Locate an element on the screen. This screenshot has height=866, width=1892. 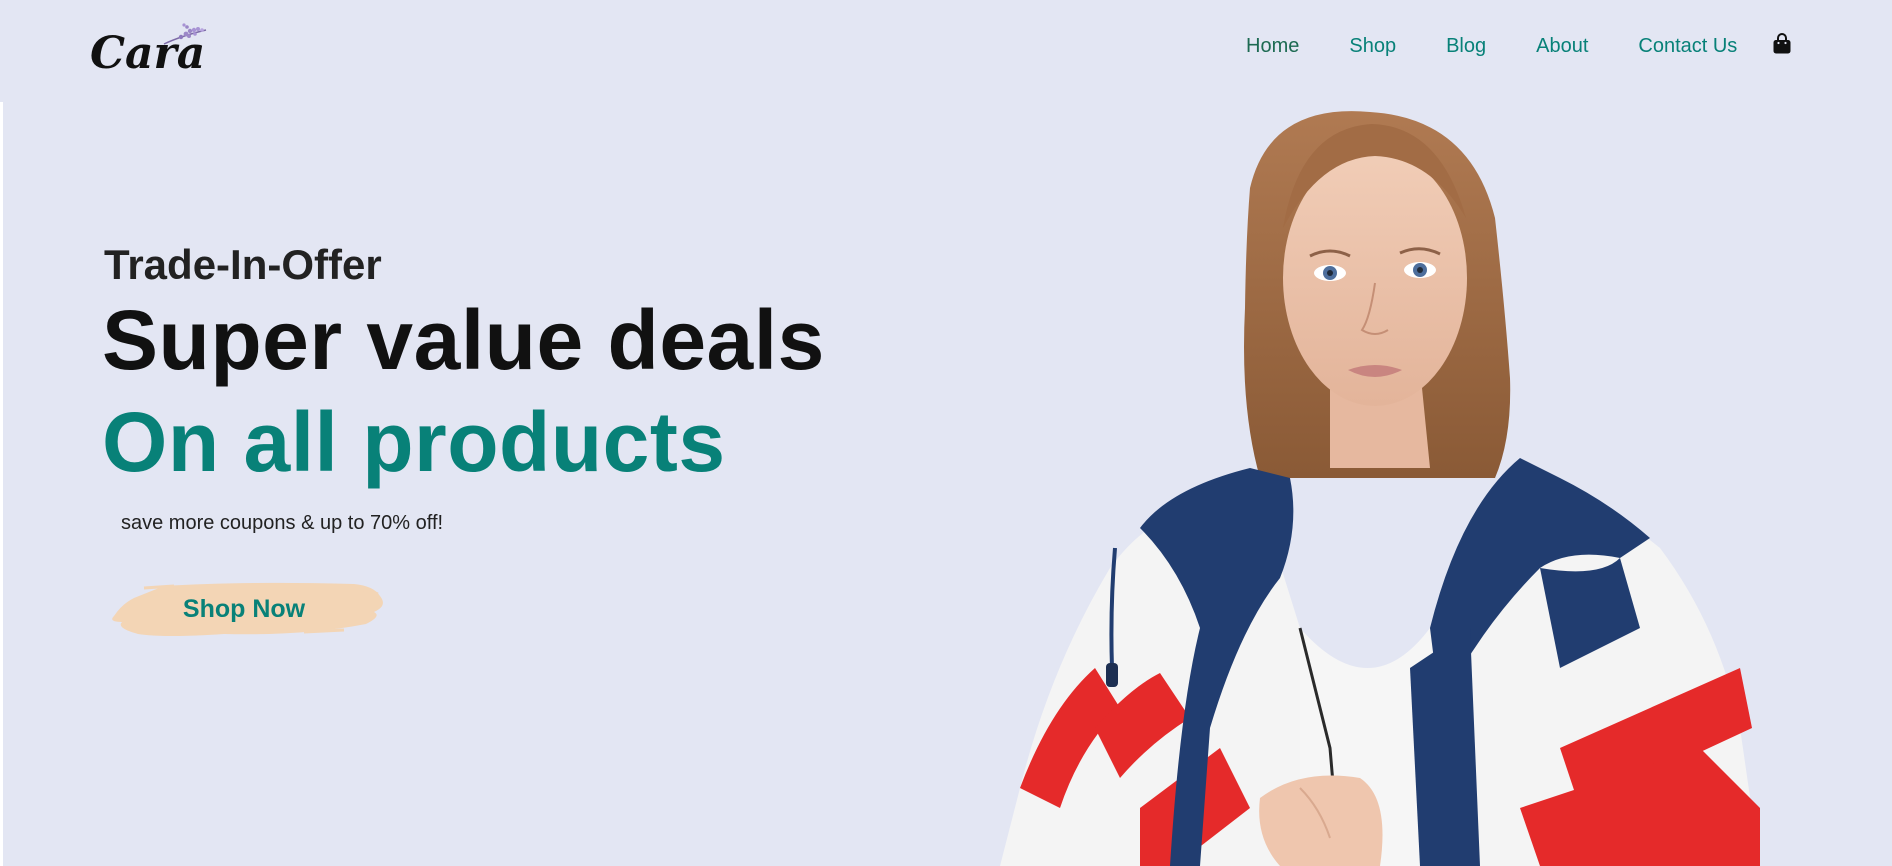
hero-kicker: Trade-In-Offer is located at coordinates (243, 264).